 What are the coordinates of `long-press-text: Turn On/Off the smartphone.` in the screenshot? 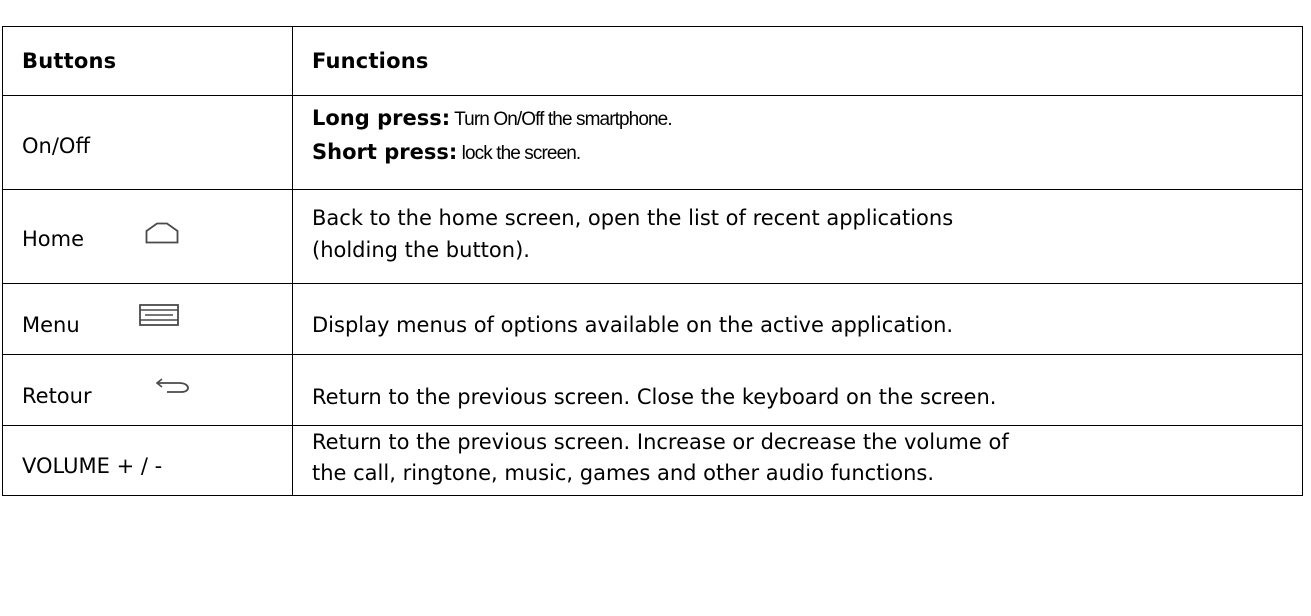 It's located at (561, 119).